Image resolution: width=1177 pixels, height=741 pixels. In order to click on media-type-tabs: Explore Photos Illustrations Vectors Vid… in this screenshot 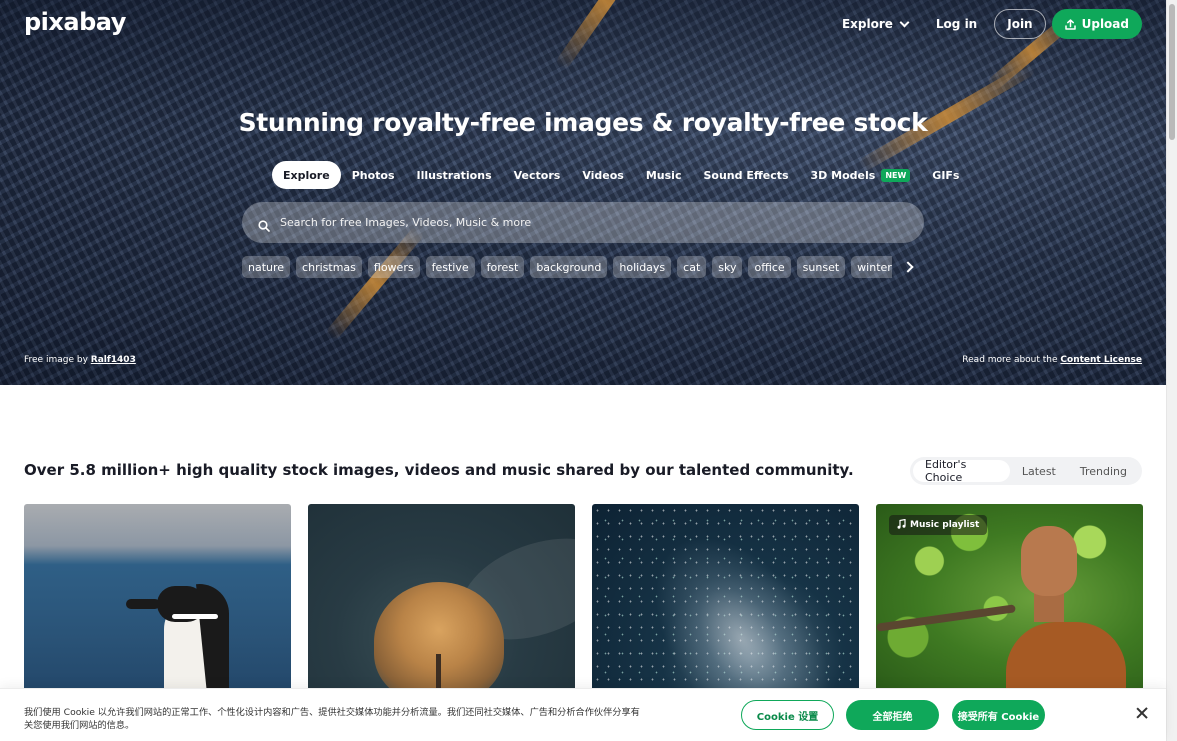, I will do `click(621, 175)`.